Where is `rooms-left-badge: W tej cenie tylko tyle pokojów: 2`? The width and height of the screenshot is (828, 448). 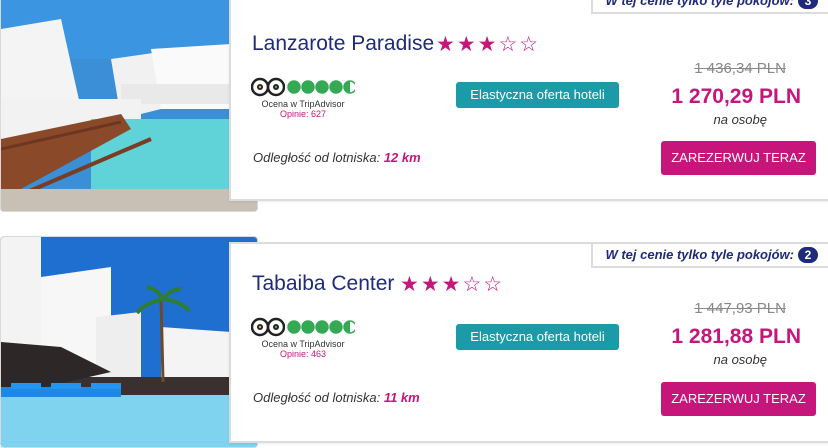
rooms-left-badge: W tej cenie tylko tyle pokojów: 2 is located at coordinates (709, 256).